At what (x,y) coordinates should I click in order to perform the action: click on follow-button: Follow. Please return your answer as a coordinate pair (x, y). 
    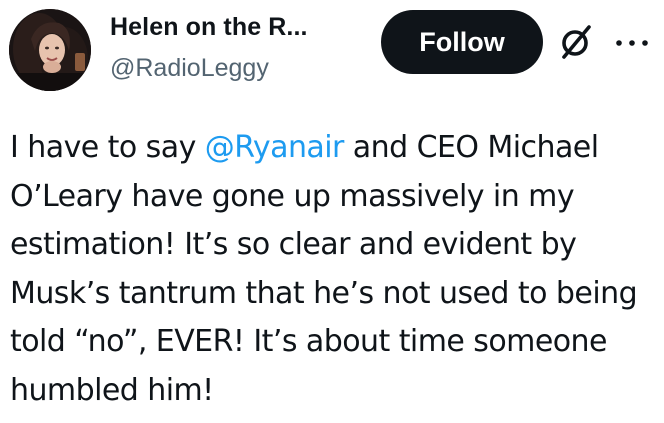
    Looking at the image, I should click on (462, 42).